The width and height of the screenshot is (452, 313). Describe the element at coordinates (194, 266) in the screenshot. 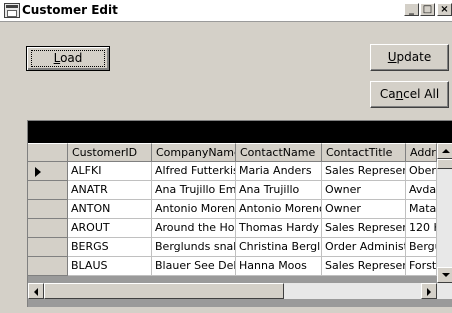

I see `cell-companyname: Blauer See Delikatessen` at that location.